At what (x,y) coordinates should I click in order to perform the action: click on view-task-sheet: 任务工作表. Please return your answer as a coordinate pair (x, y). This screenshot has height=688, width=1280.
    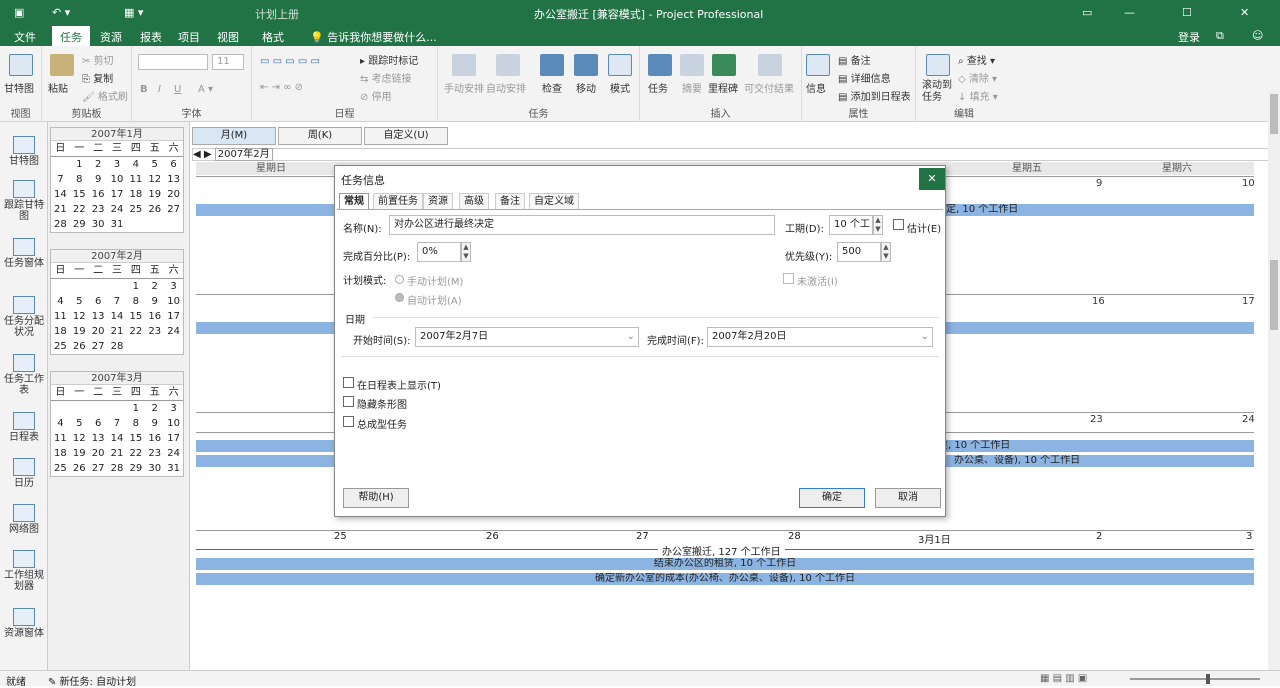
    Looking at the image, I should click on (24, 375).